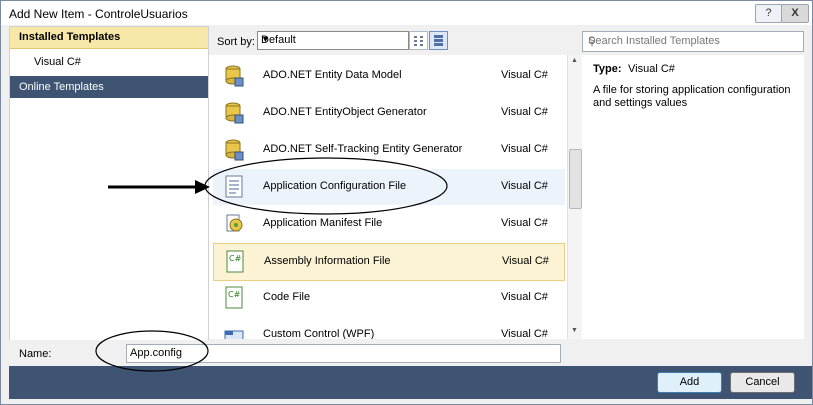 Image resolution: width=813 pixels, height=405 pixels. I want to click on search-input: Search Installed Templates ⚲, so click(693, 41).